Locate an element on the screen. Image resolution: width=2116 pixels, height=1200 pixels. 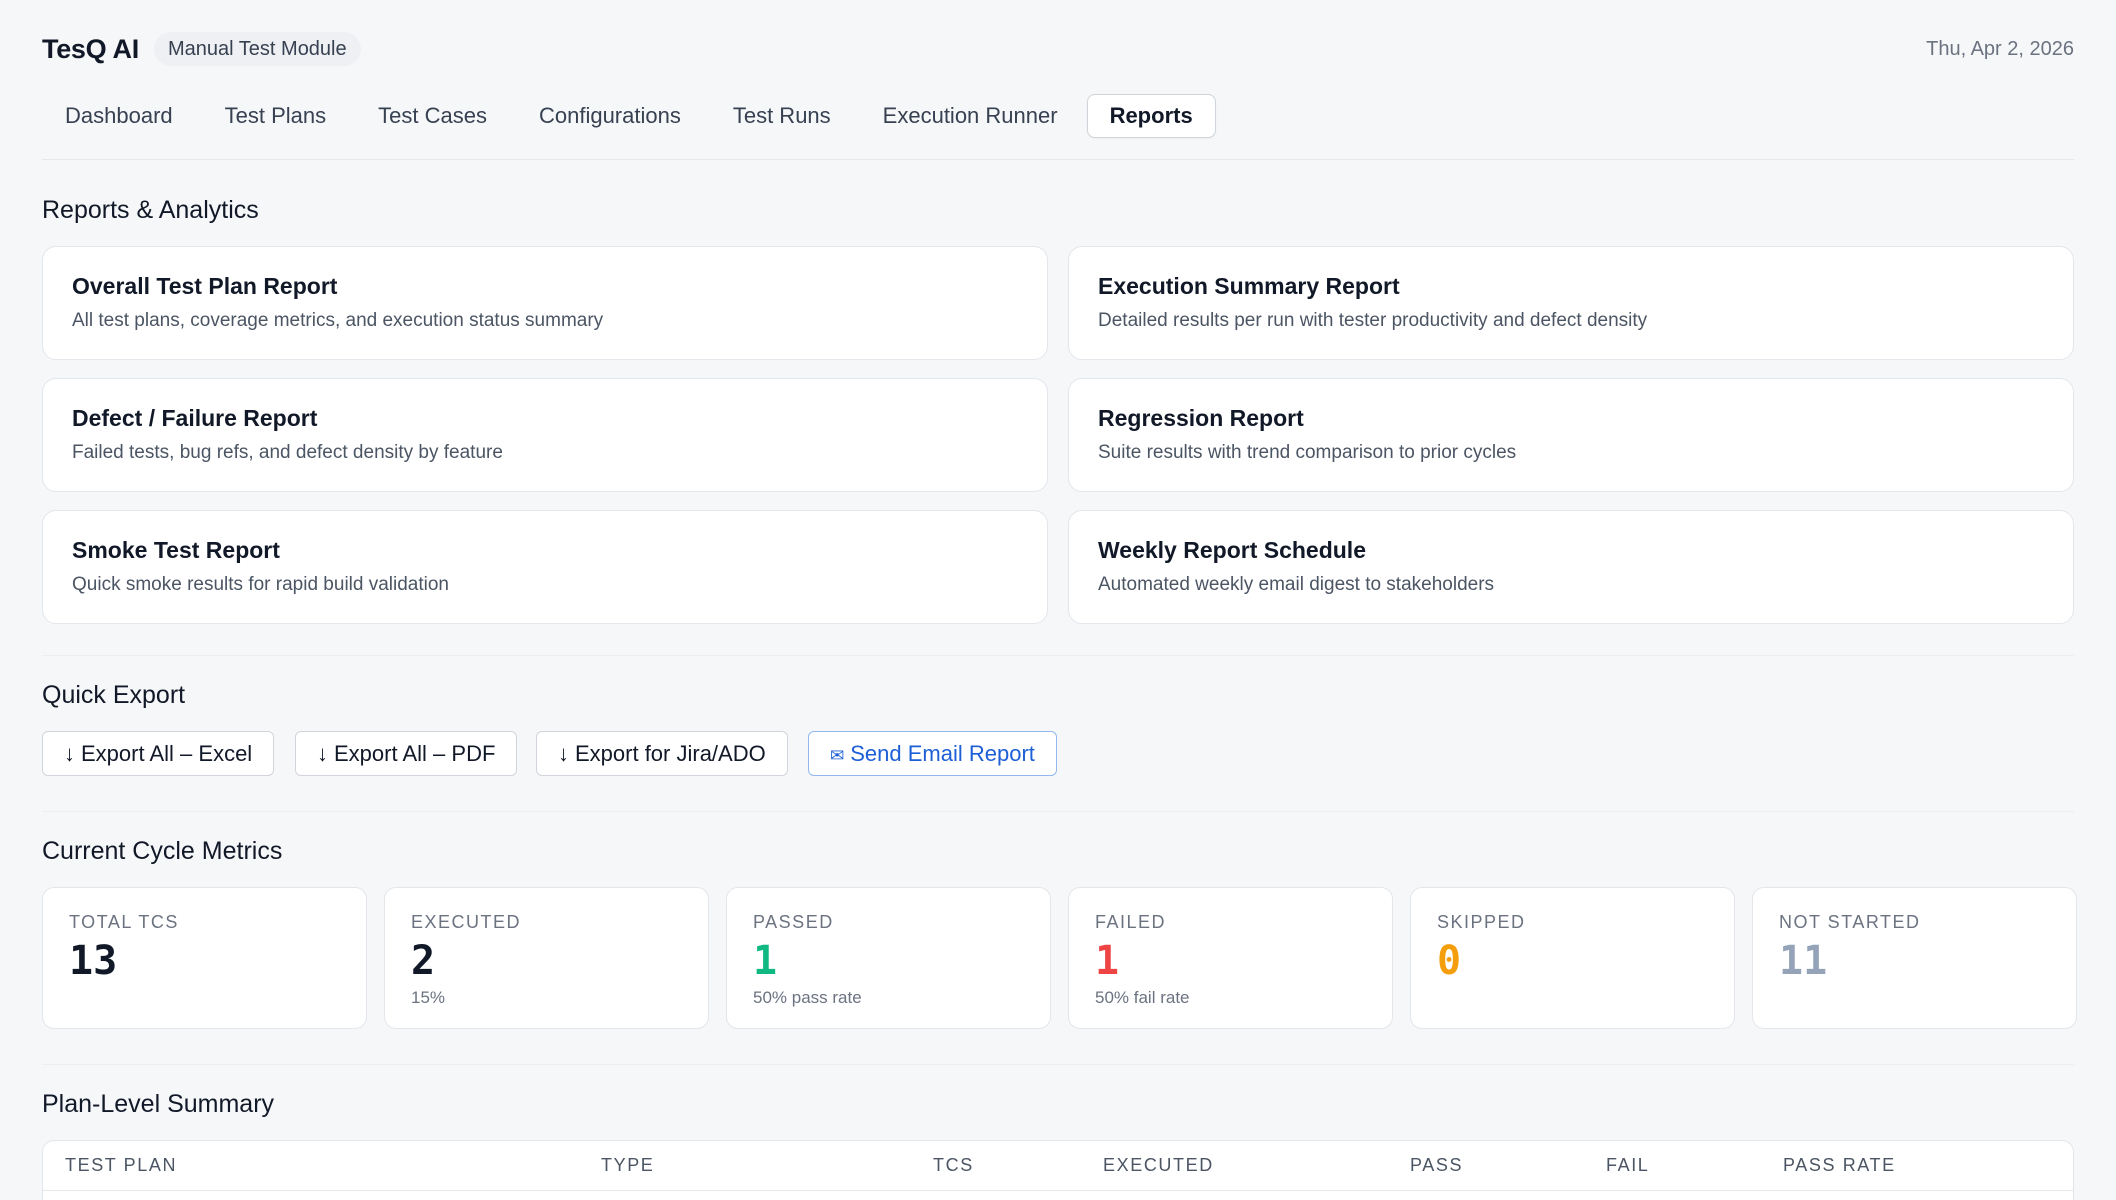
button-label: Export for Jira/ADO is located at coordinates (670, 753).